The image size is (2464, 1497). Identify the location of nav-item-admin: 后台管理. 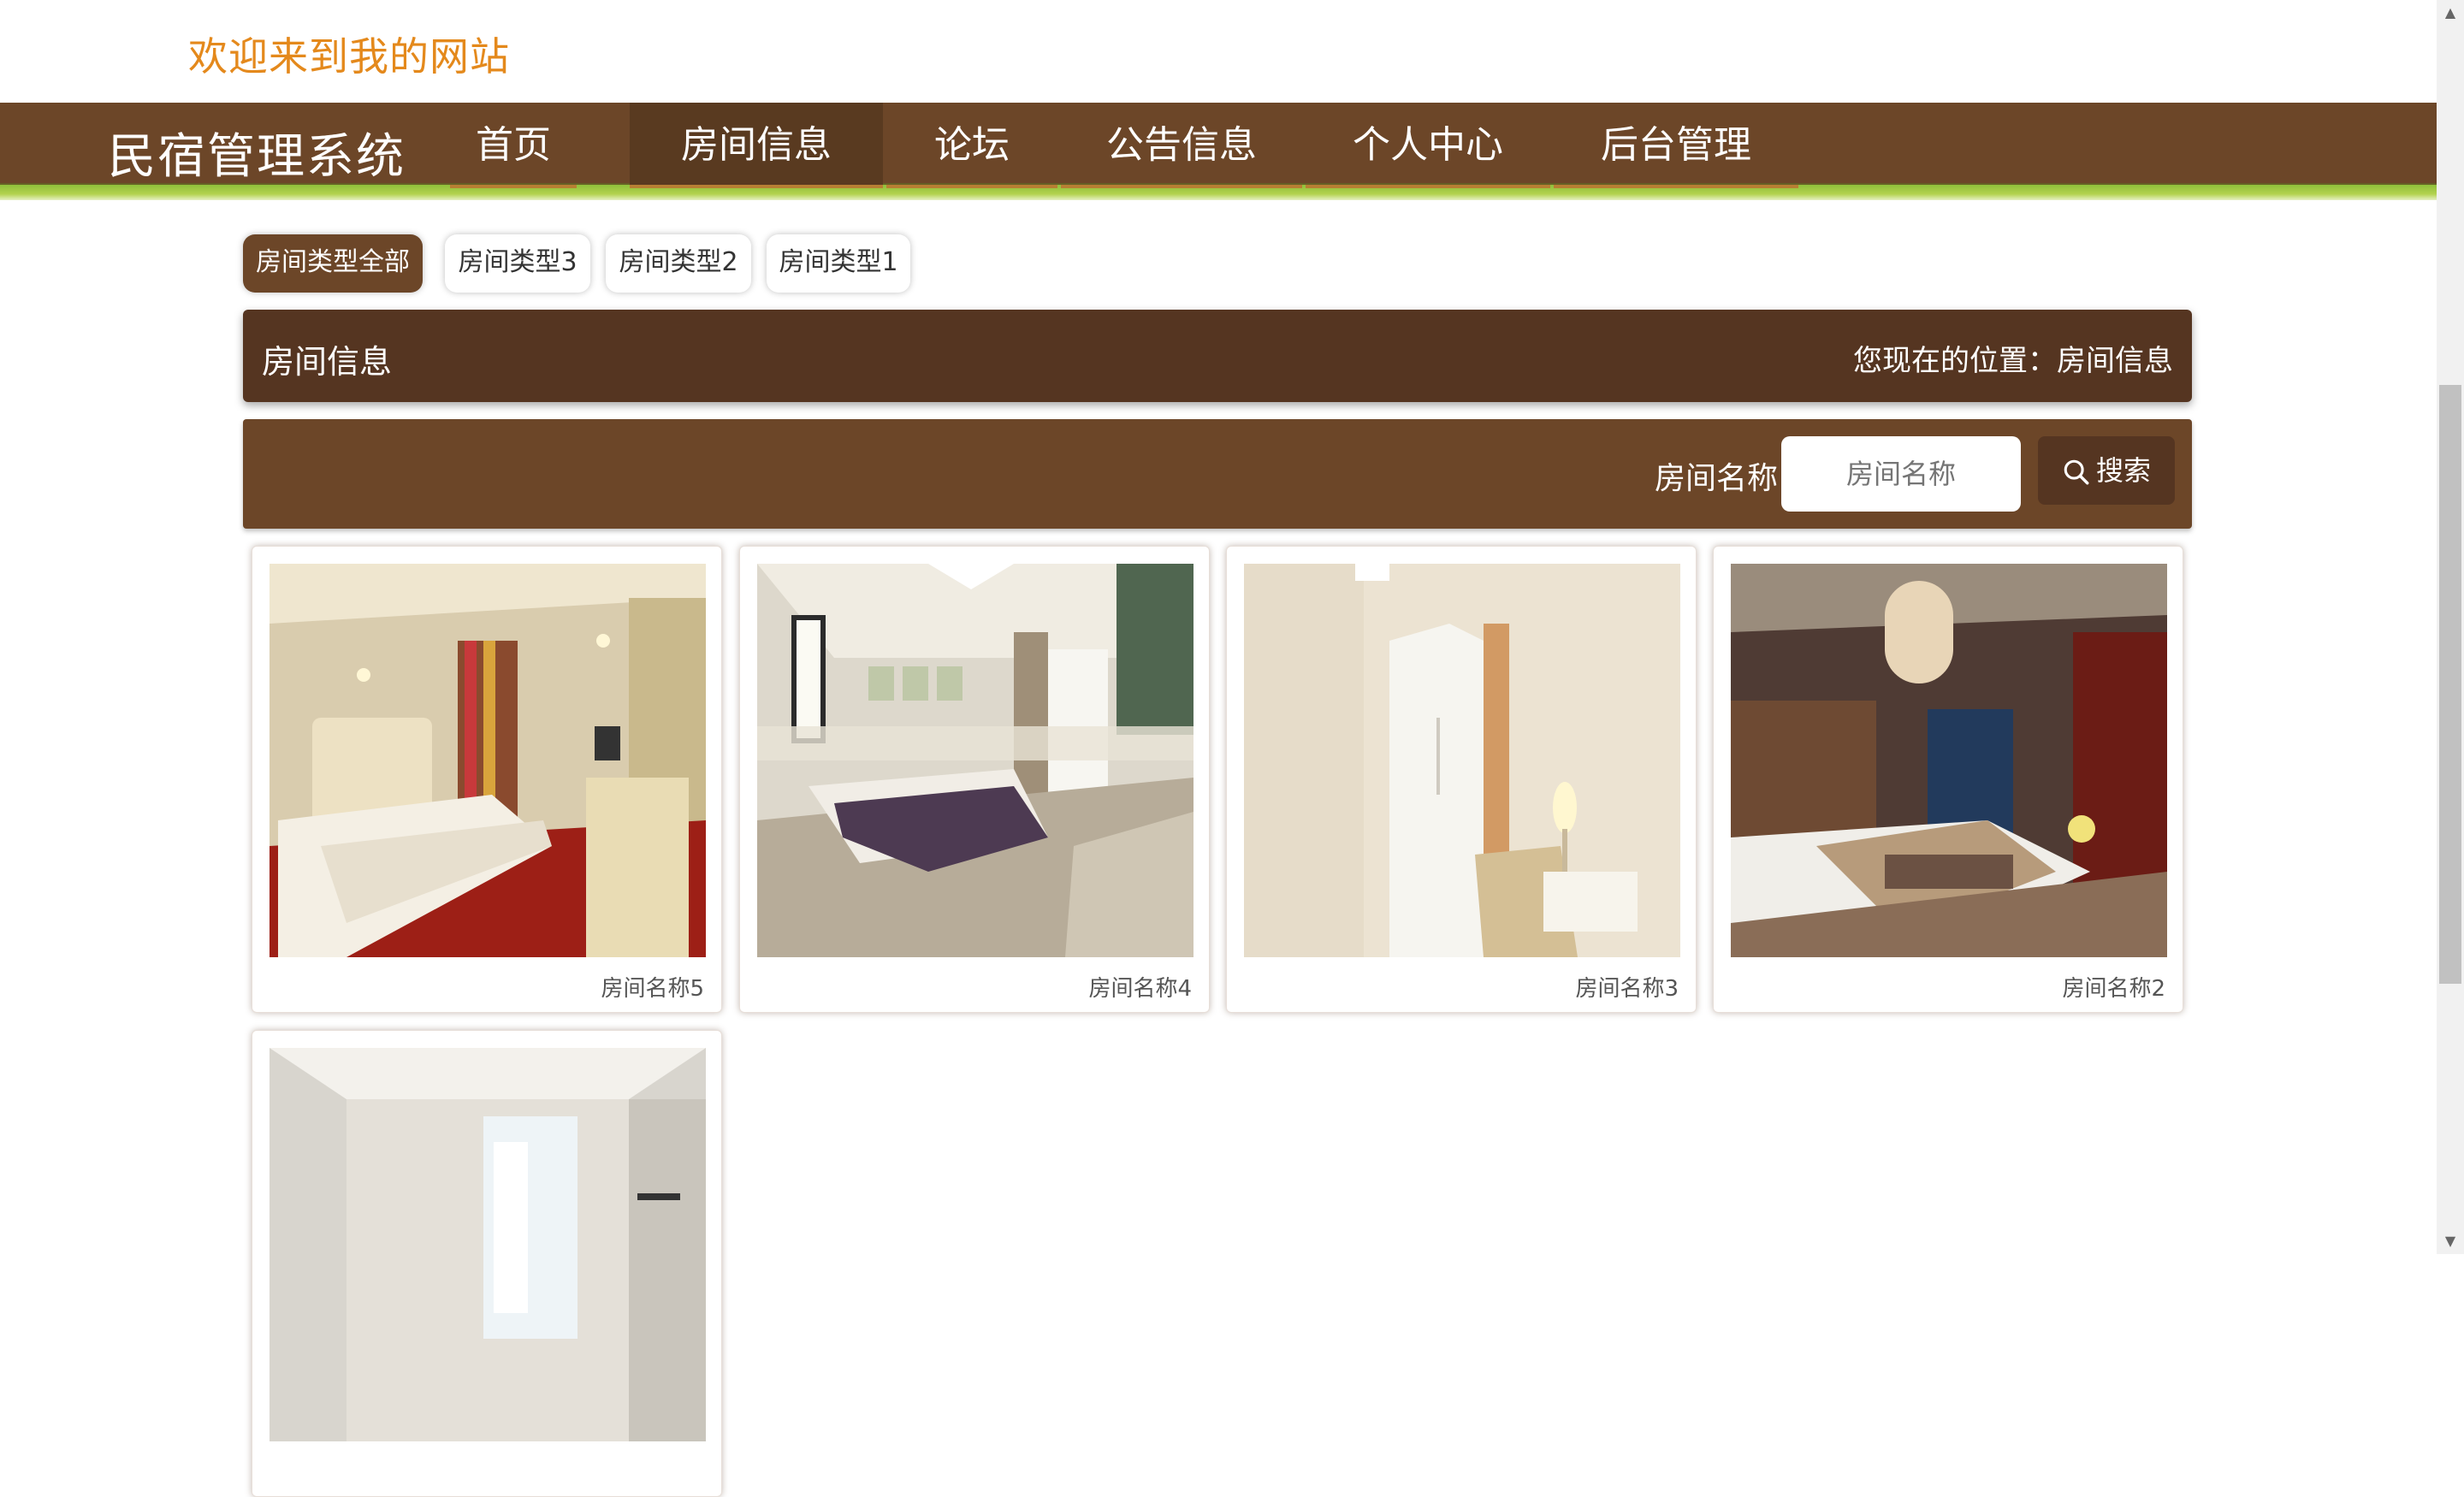
(1676, 145).